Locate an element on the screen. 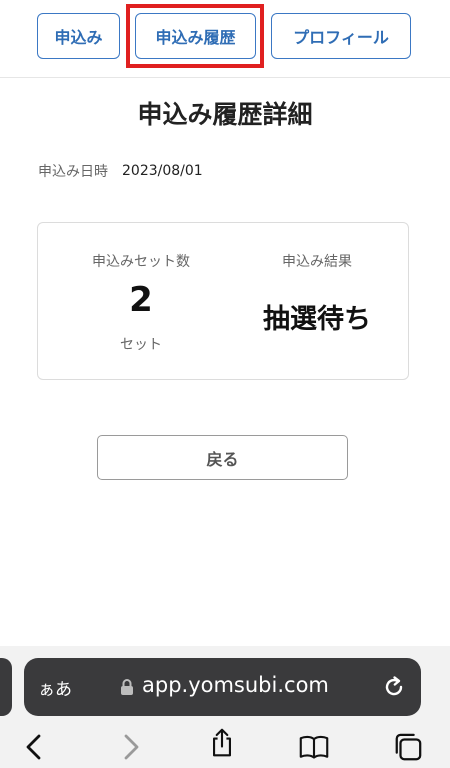 This screenshot has height=768, width=450. set-count-label: 申込みセット数 is located at coordinates (141, 262).